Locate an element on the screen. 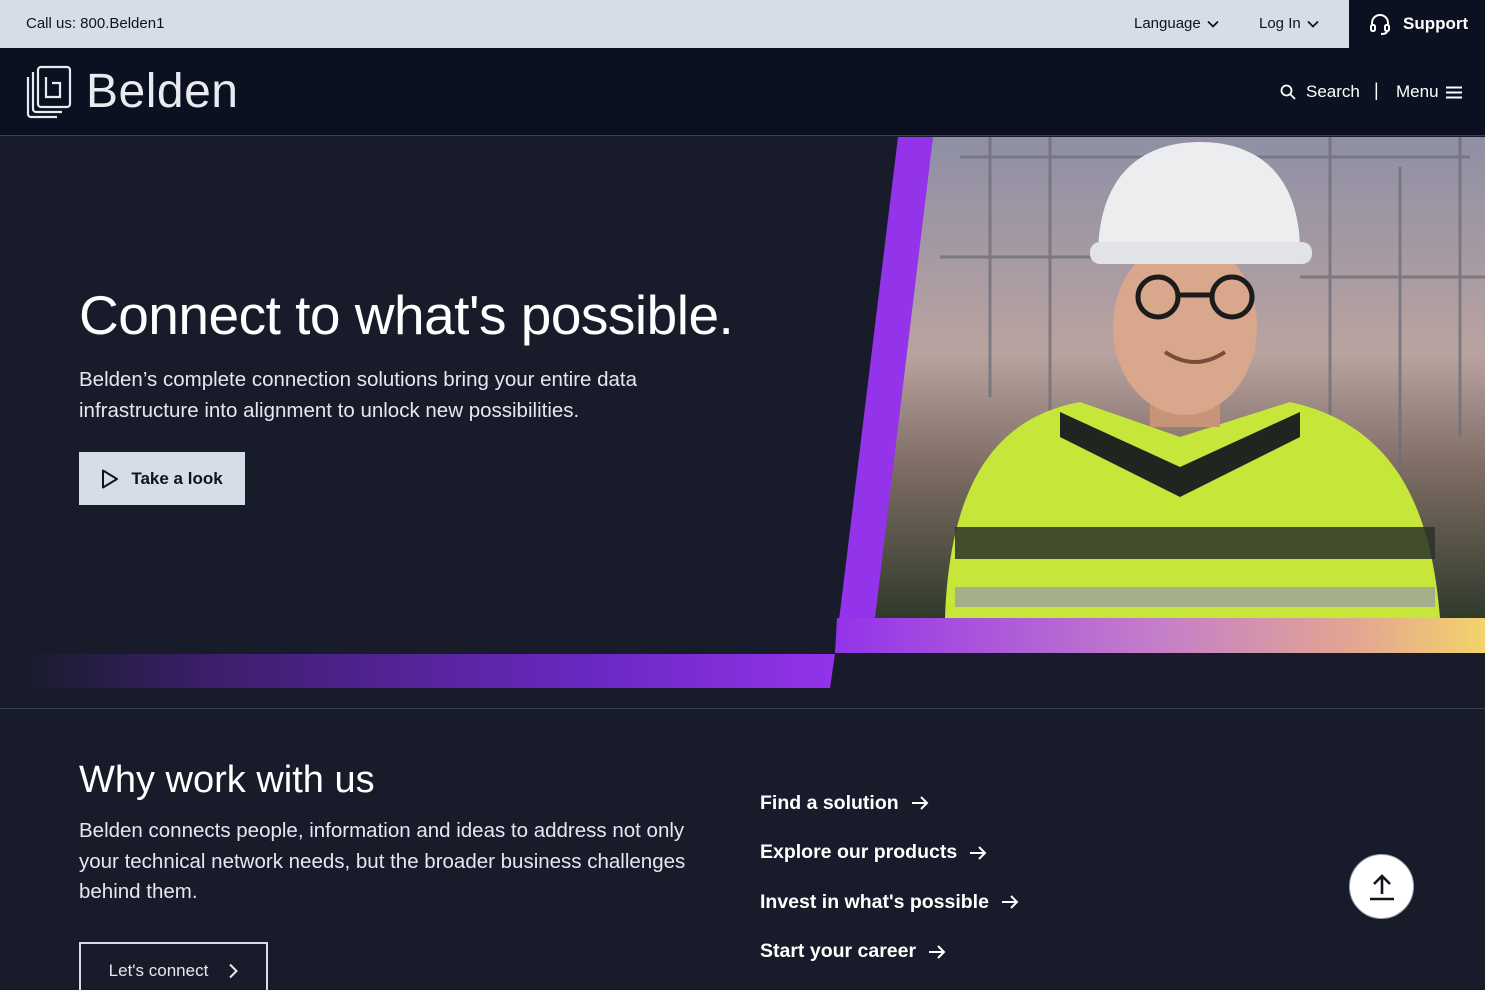  invest-link: Invest in what's possible is located at coordinates (889, 902).